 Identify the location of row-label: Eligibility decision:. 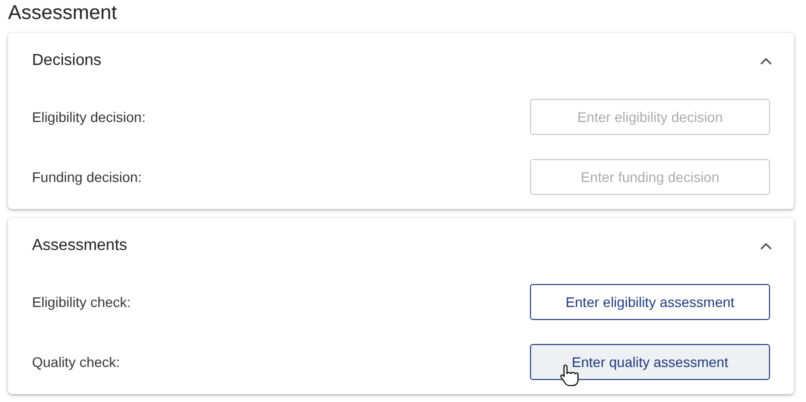
(89, 117).